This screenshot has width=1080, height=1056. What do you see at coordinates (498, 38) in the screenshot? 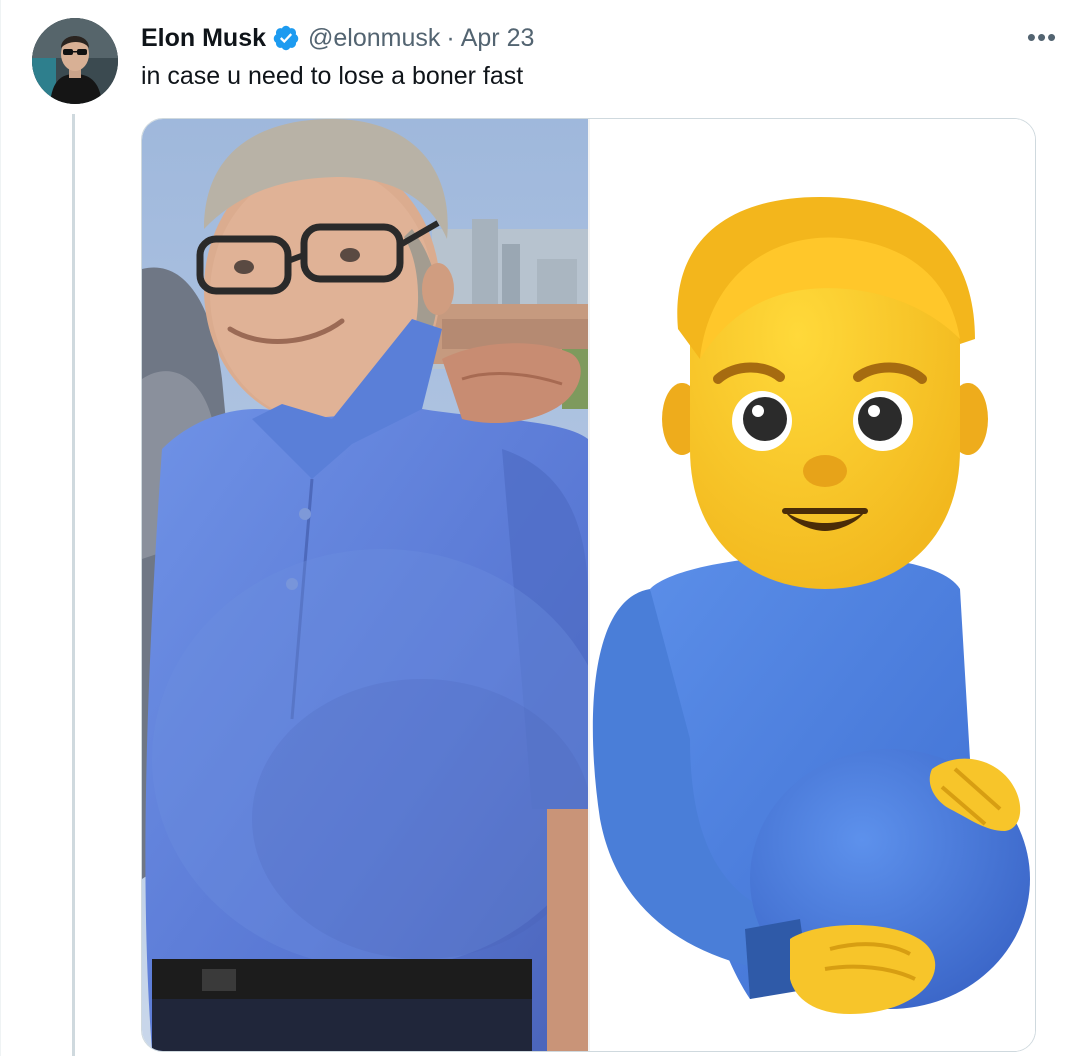
I see `tweet-date: Apr 23` at bounding box center [498, 38].